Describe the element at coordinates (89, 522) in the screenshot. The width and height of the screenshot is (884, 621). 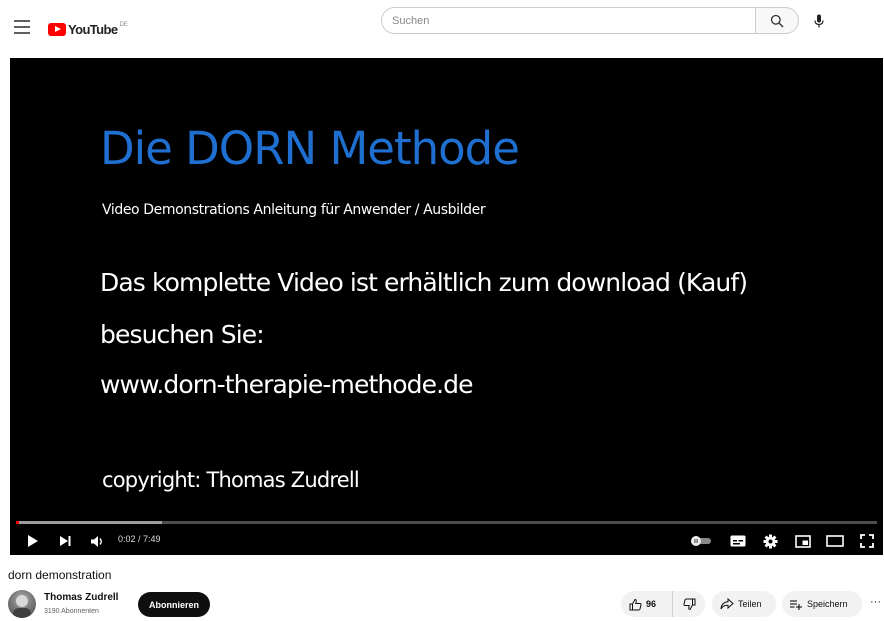
I see `progress-buffer` at that location.